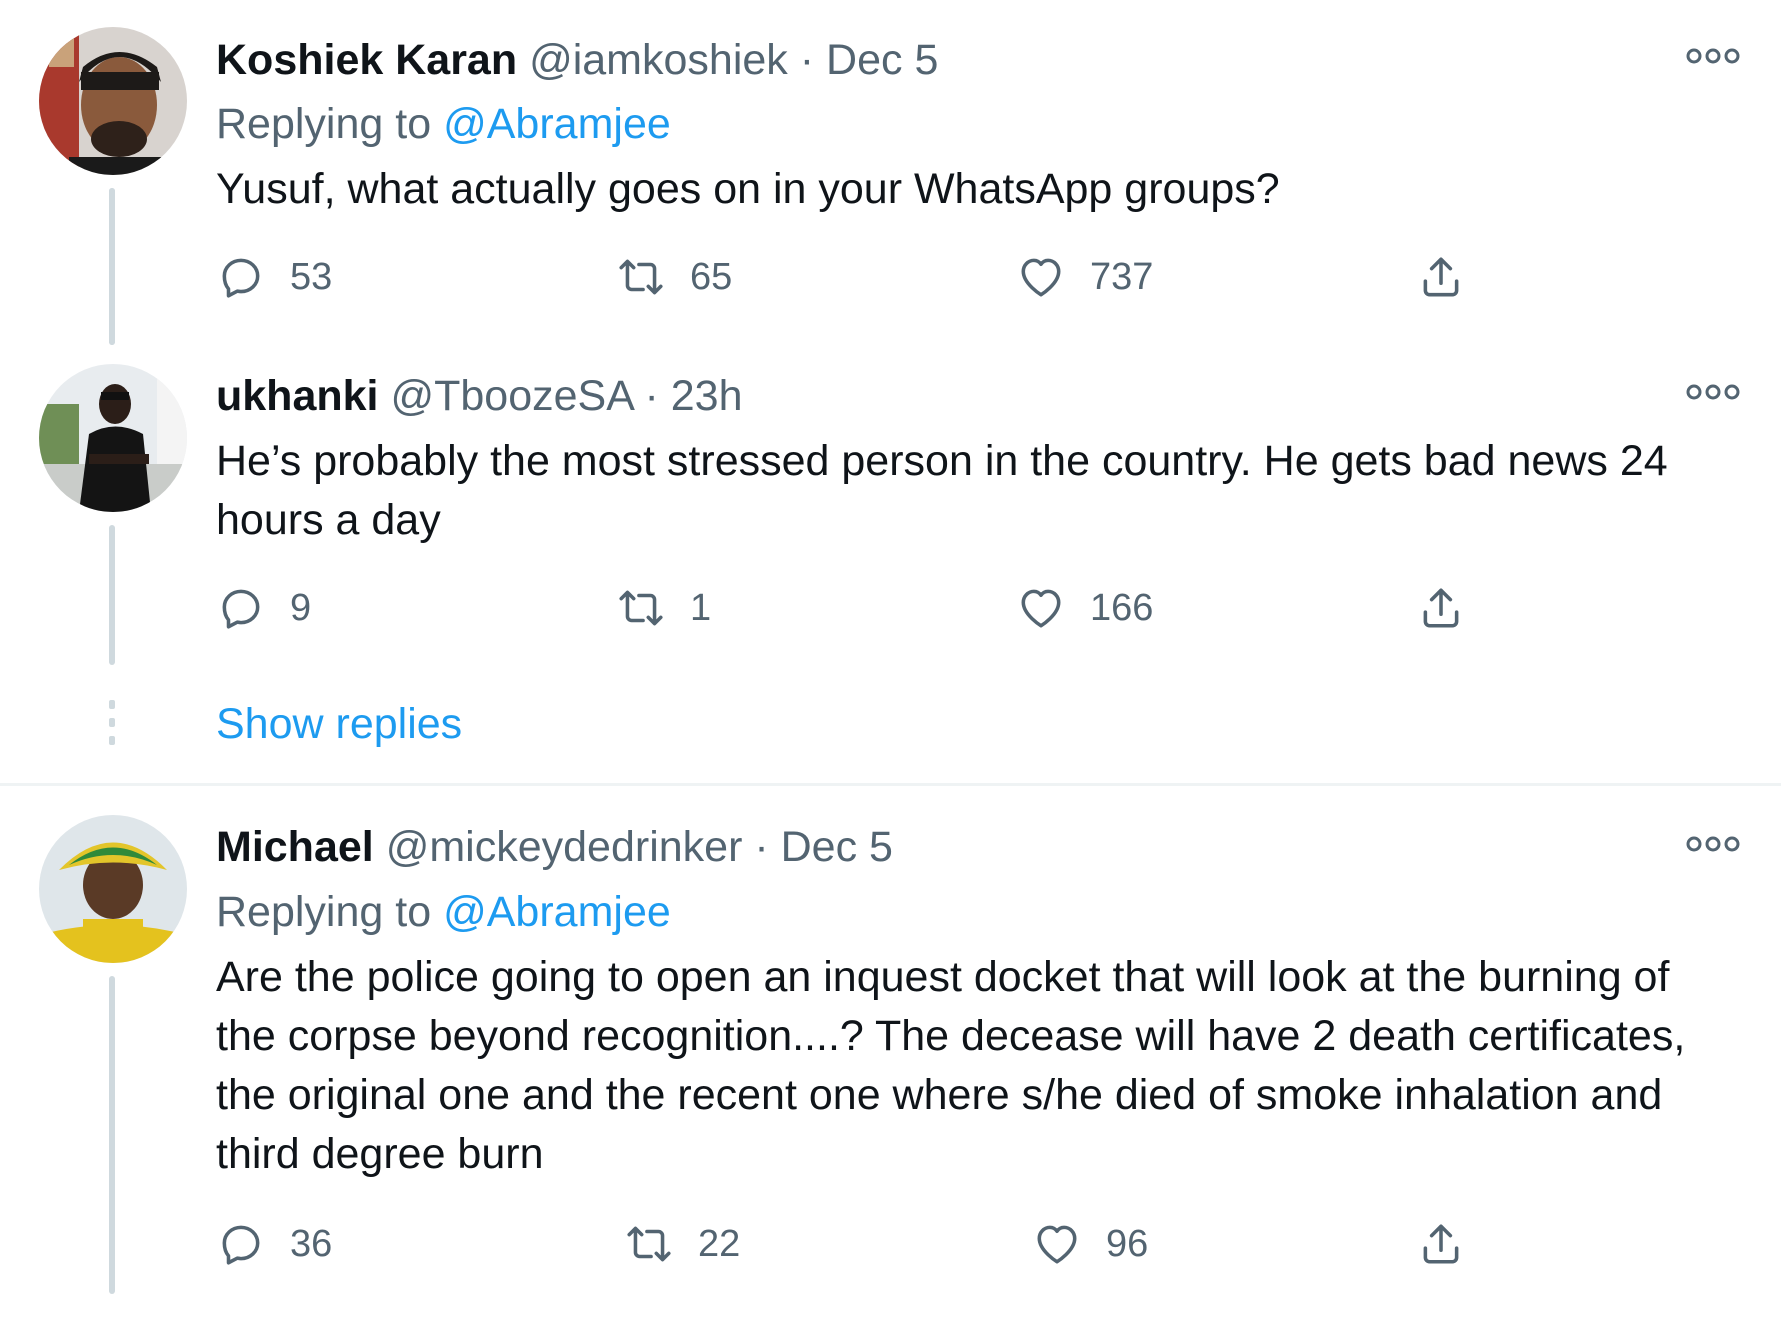 The height and width of the screenshot is (1317, 1781). What do you see at coordinates (311, 276) in the screenshot?
I see `reply-count: 53` at bounding box center [311, 276].